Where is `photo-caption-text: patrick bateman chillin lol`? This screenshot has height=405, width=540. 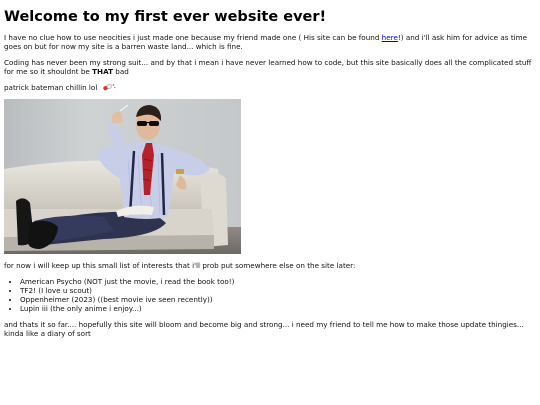
photo-caption-text: patrick bateman chillin lol is located at coordinates (51, 87).